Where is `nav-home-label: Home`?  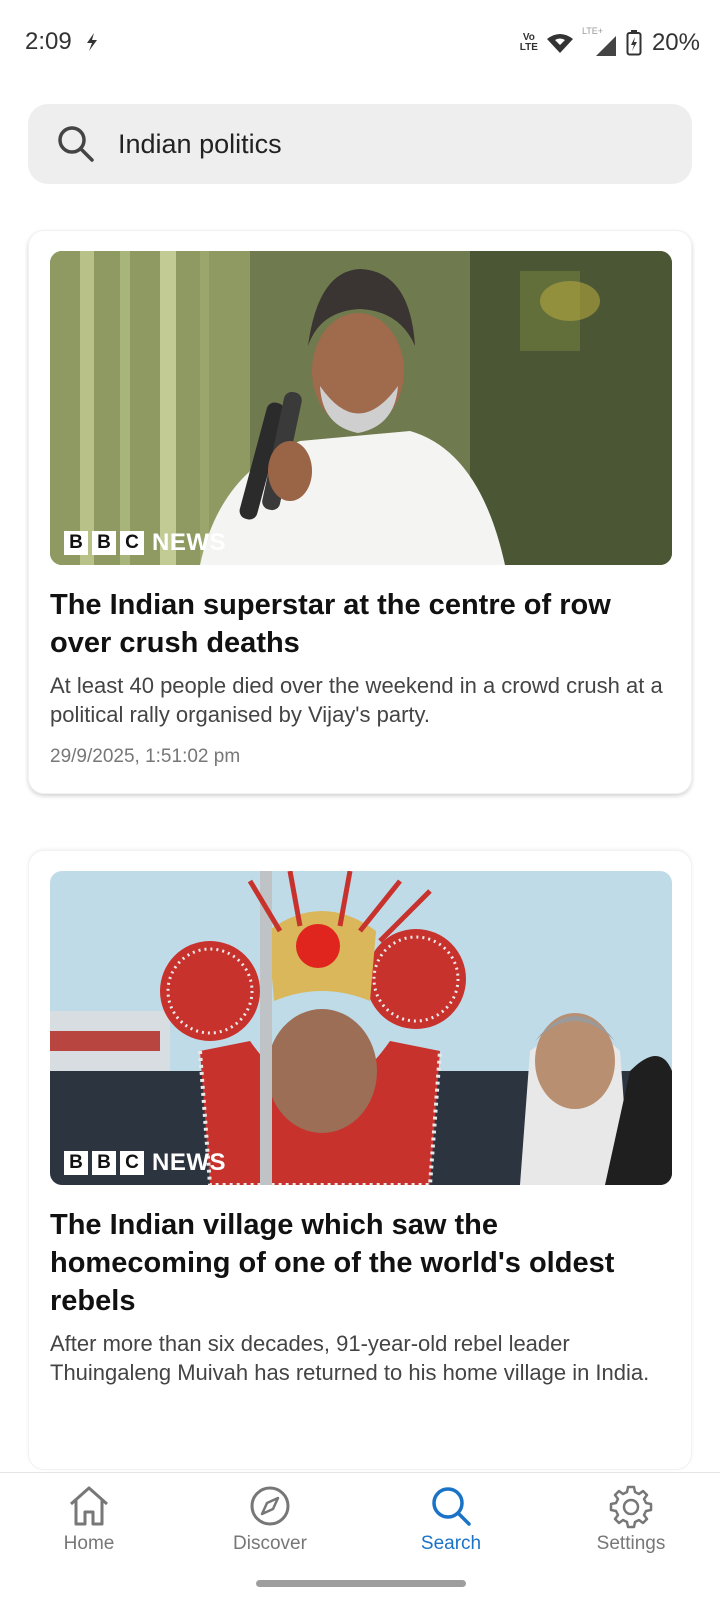 nav-home-label: Home is located at coordinates (89, 1543).